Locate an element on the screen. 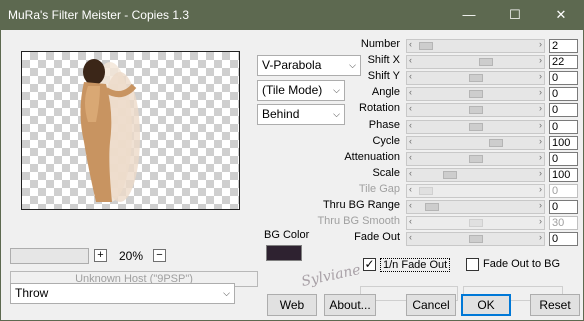  web-button: Web is located at coordinates (292, 305).